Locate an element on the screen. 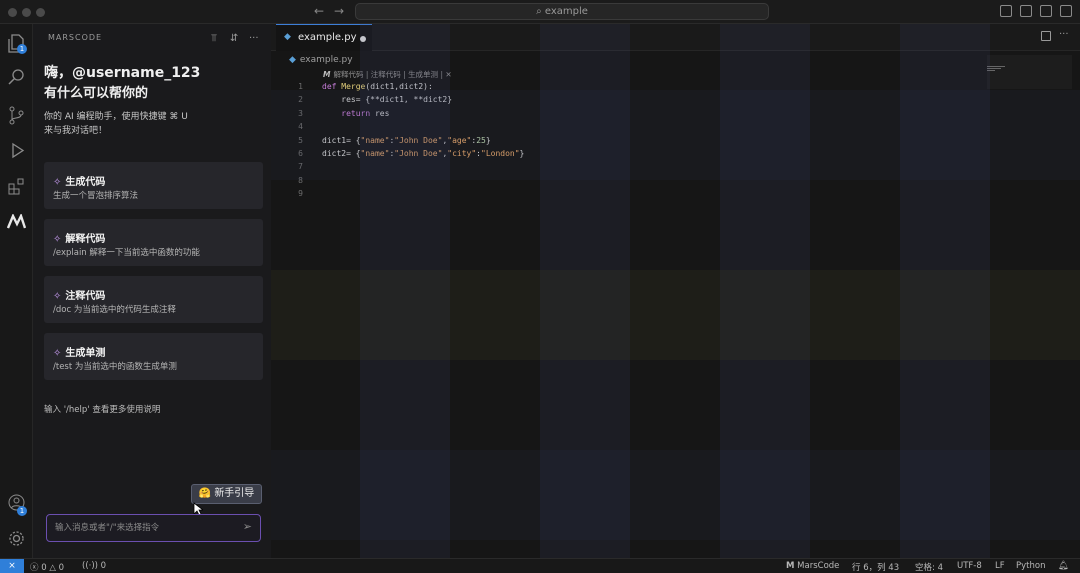 This screenshot has height=573, width=1080. editor-tab-bar: ◆ example.py ··· is located at coordinates (675, 37).